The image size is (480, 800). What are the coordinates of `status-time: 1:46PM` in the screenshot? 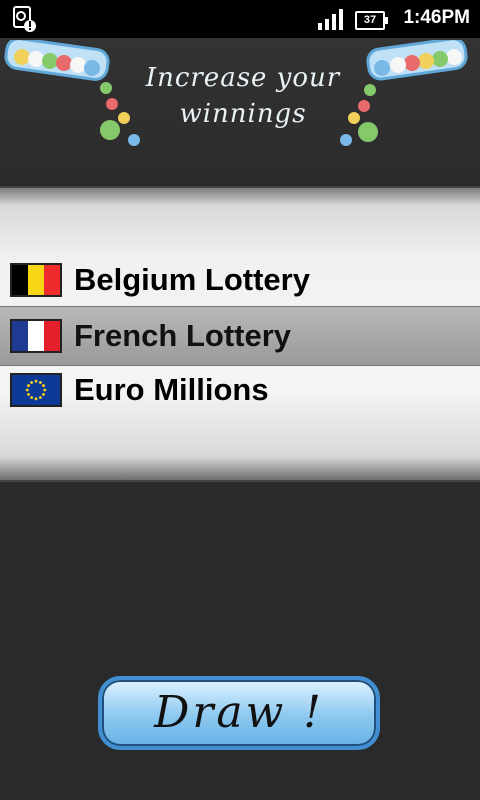 It's located at (436, 17).